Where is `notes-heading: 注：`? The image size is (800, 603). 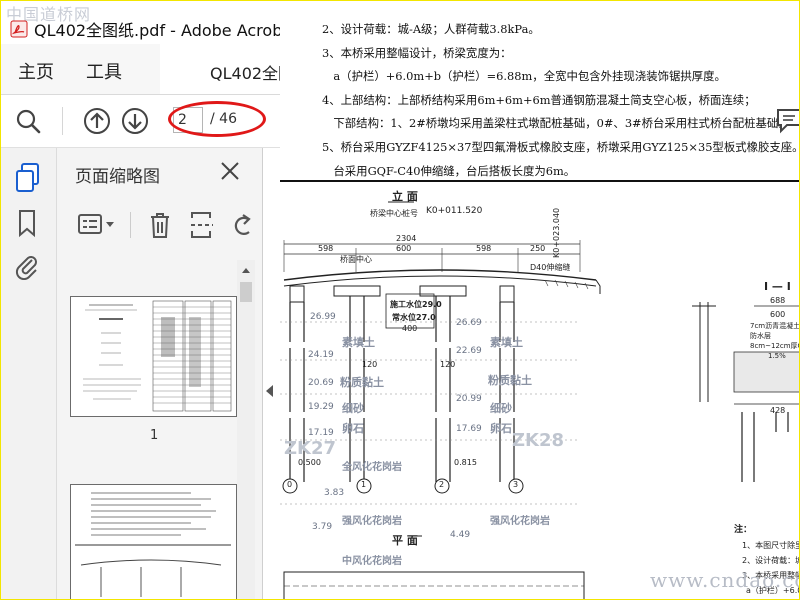 notes-heading: 注： is located at coordinates (743, 530).